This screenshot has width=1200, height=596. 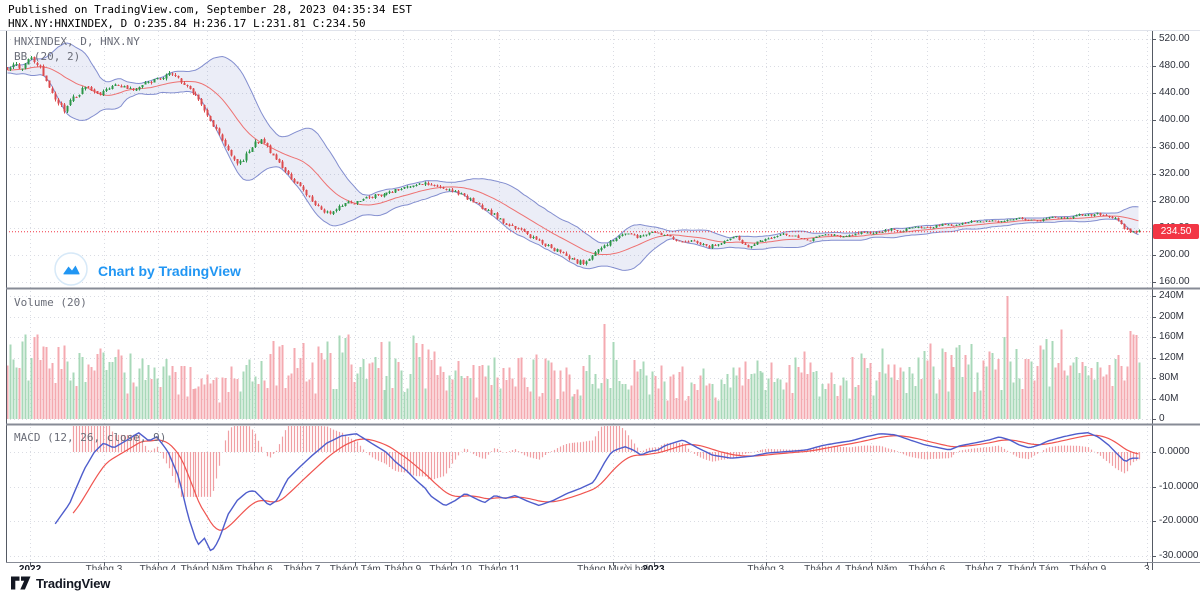 I want to click on axis-tick-label: -30.0000, so click(x=1179, y=555).